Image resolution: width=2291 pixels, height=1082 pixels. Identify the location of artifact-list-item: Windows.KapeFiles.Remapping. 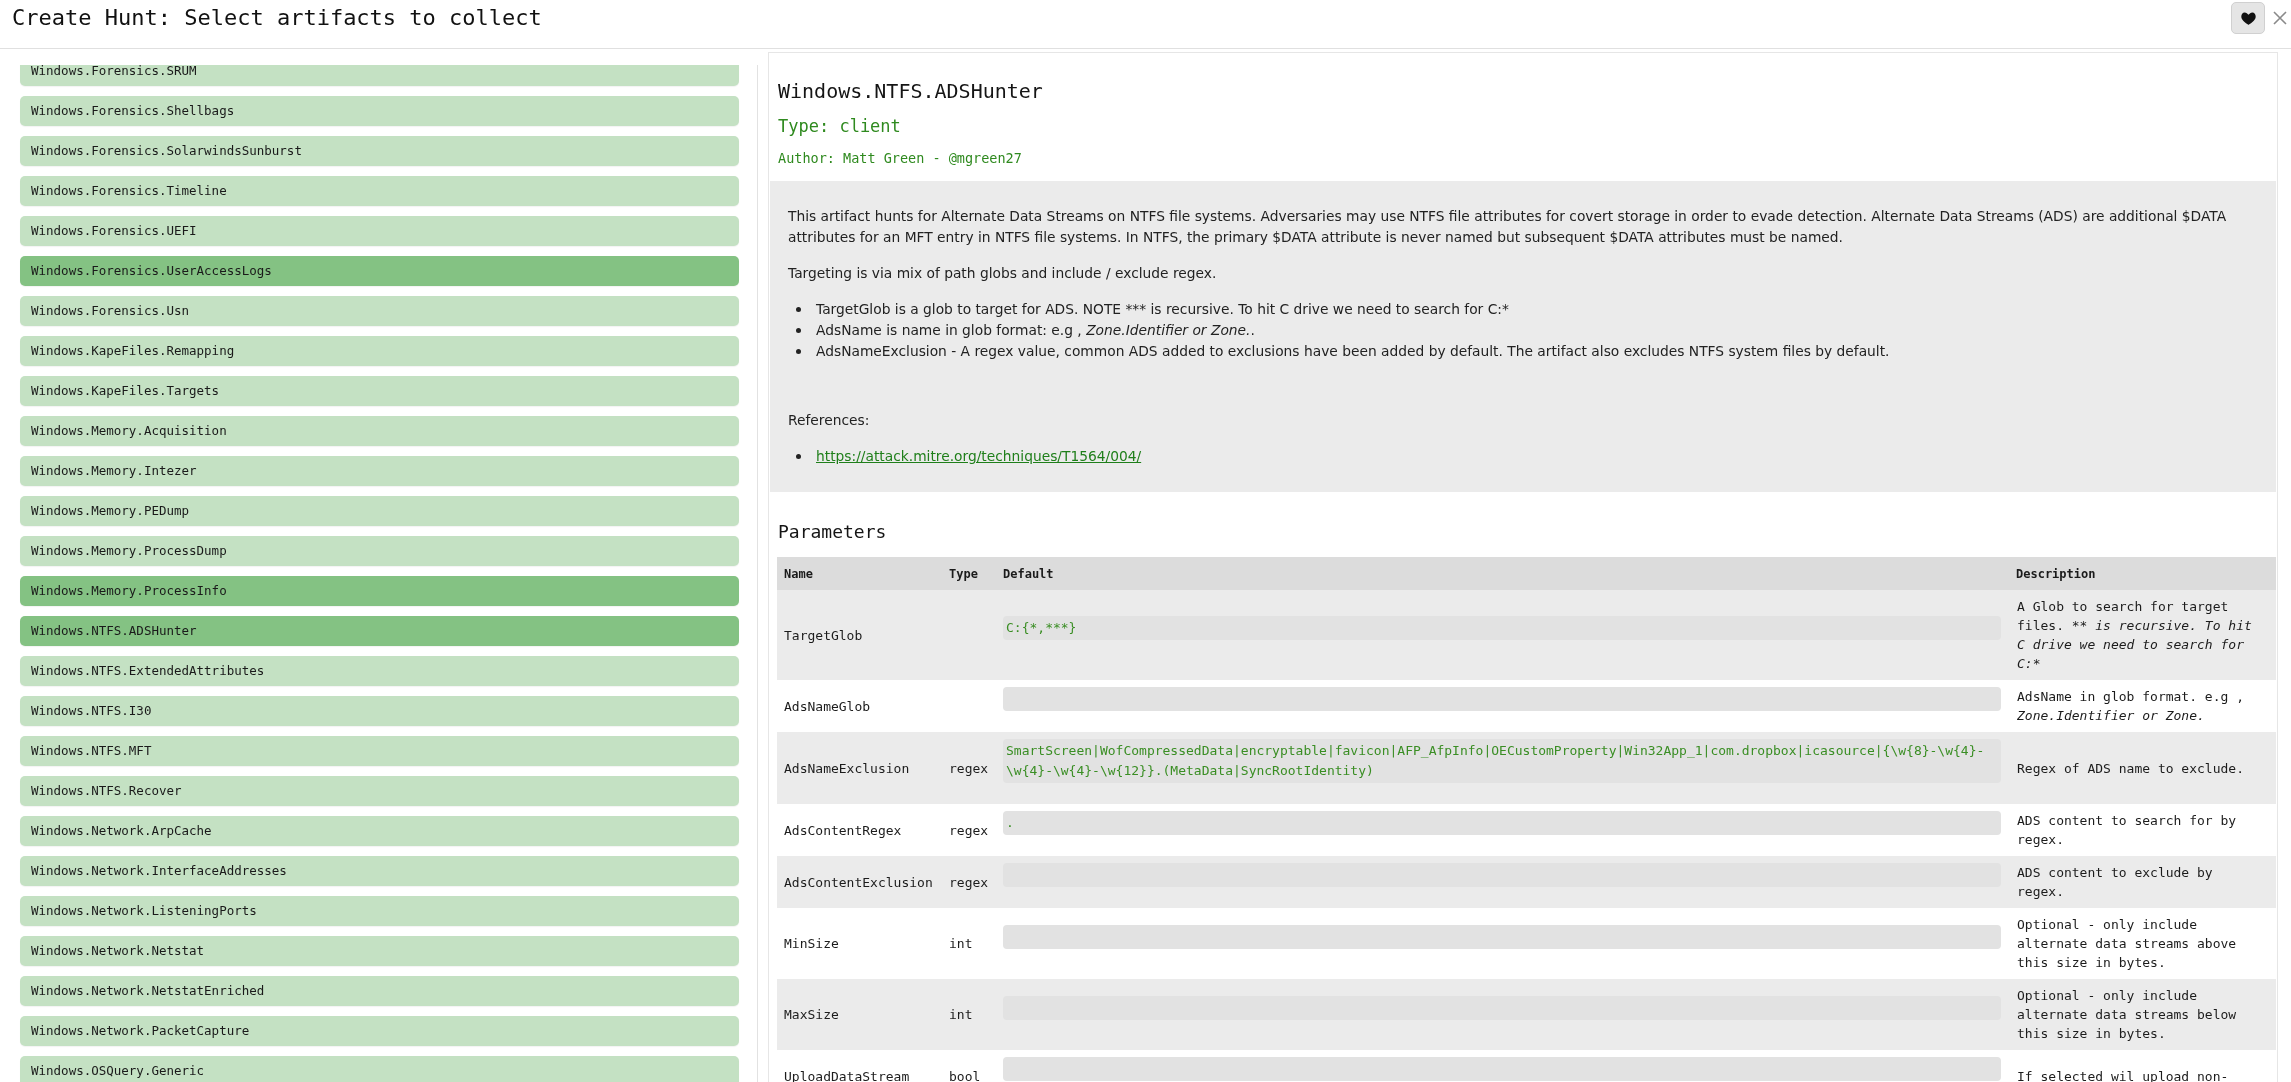
(379, 351).